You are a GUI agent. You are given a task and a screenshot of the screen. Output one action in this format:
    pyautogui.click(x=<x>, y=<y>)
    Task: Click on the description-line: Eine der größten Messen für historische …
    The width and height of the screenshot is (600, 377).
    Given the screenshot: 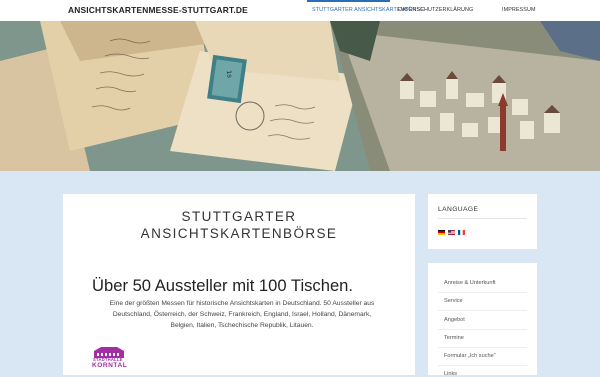 What is the action you would take?
    pyautogui.click(x=242, y=303)
    